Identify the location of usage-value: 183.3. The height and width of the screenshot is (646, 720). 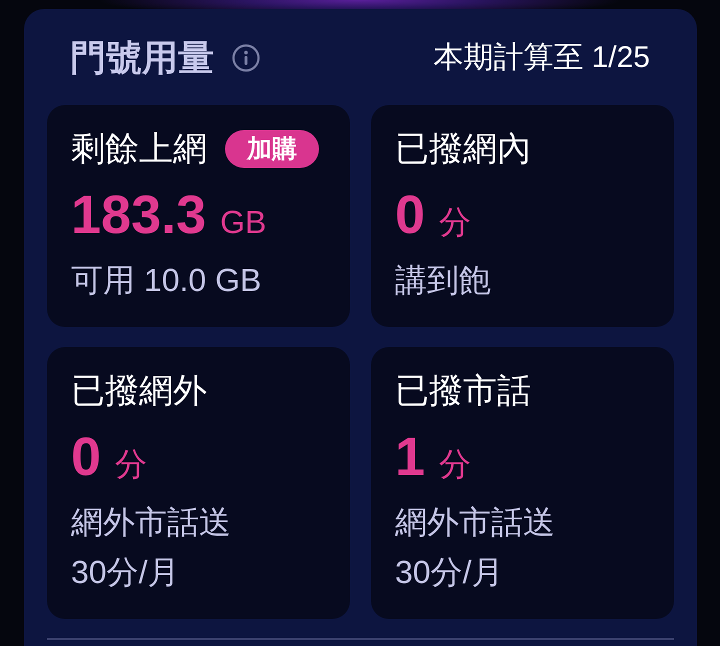
(138, 215).